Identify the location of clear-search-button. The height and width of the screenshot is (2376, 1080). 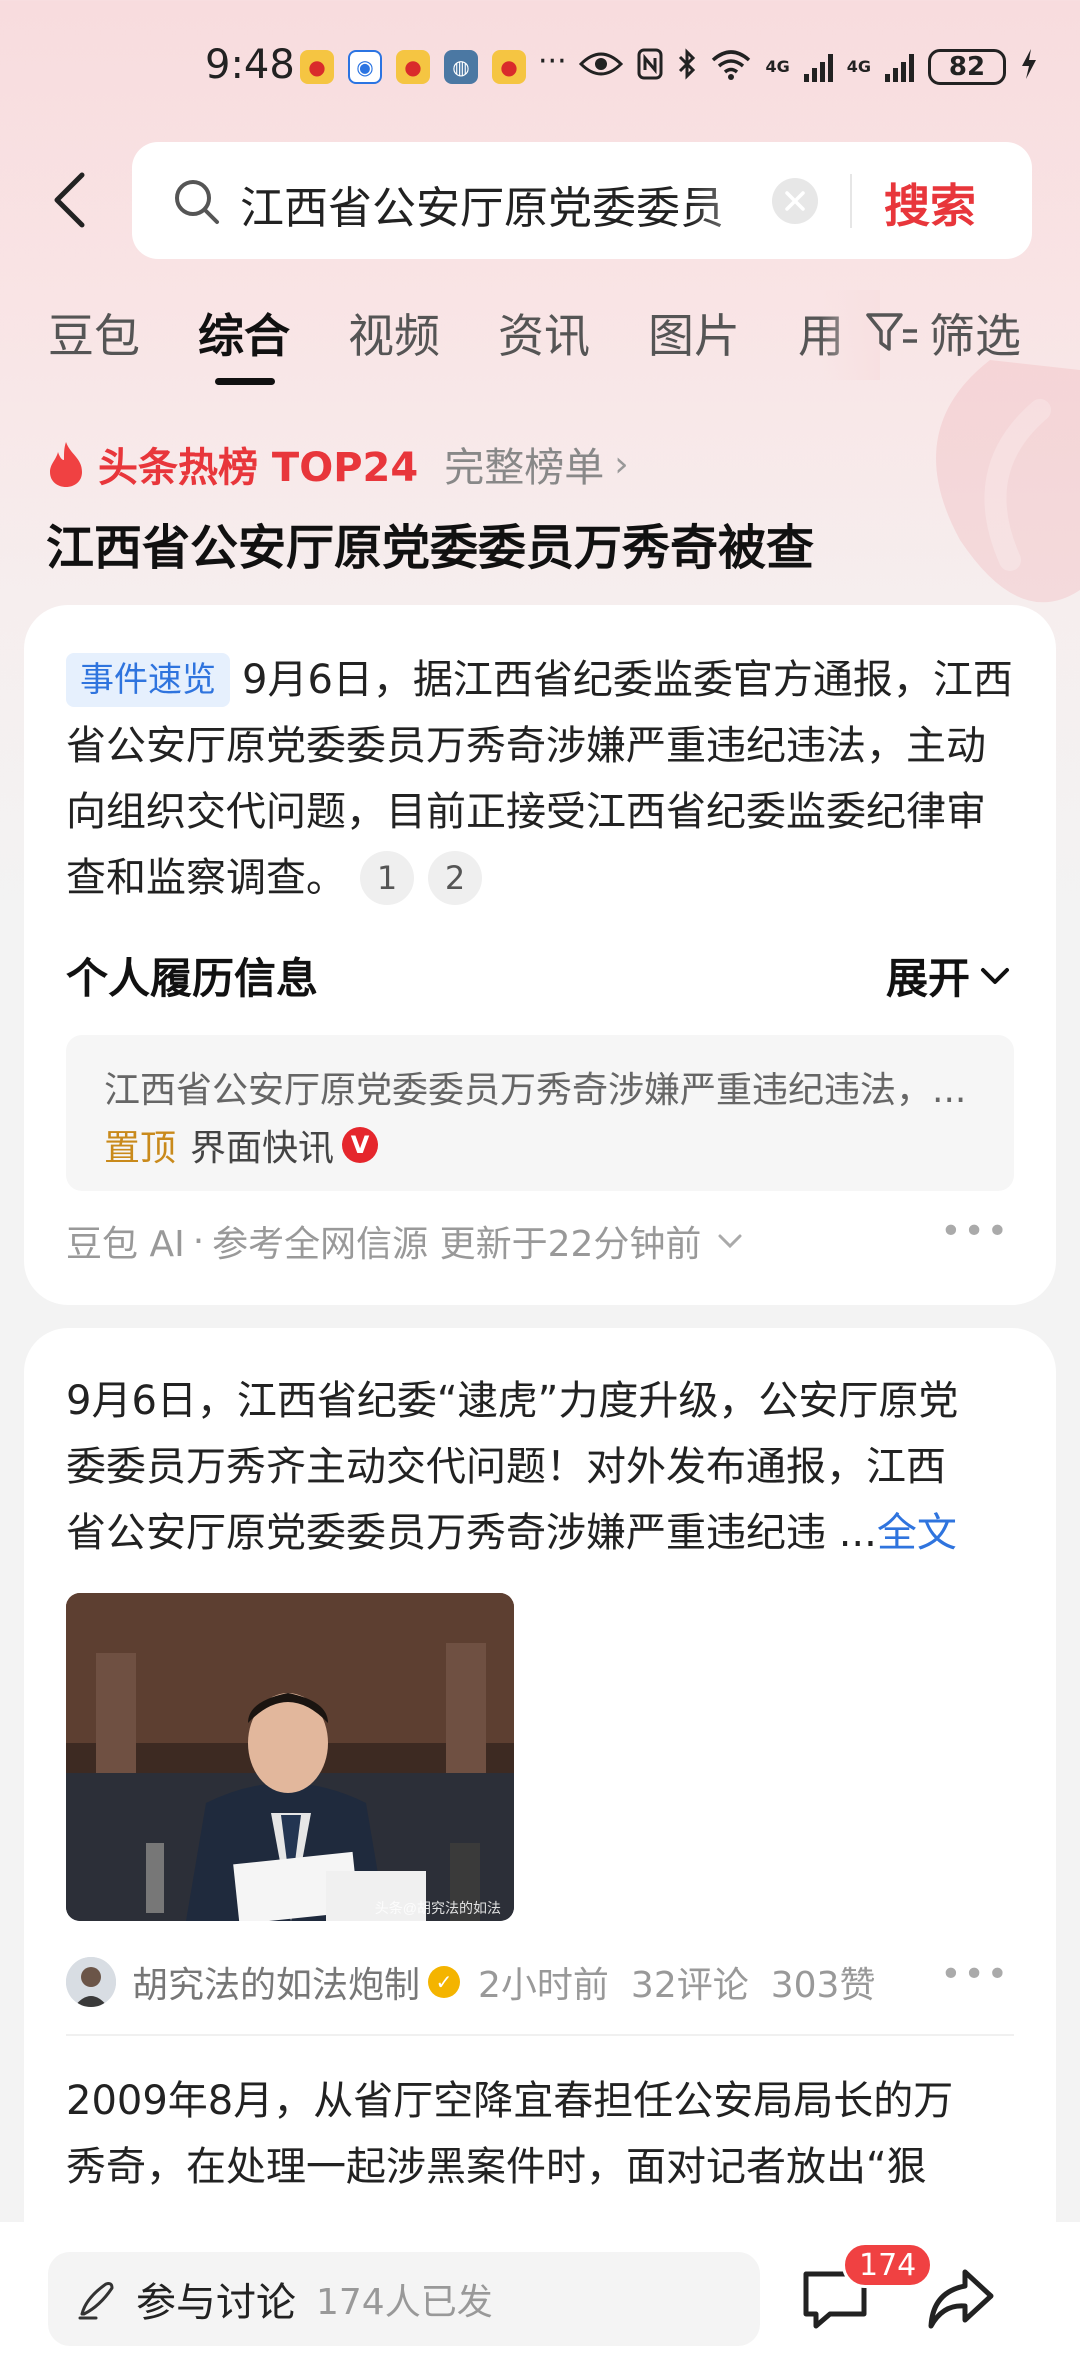
(795, 201).